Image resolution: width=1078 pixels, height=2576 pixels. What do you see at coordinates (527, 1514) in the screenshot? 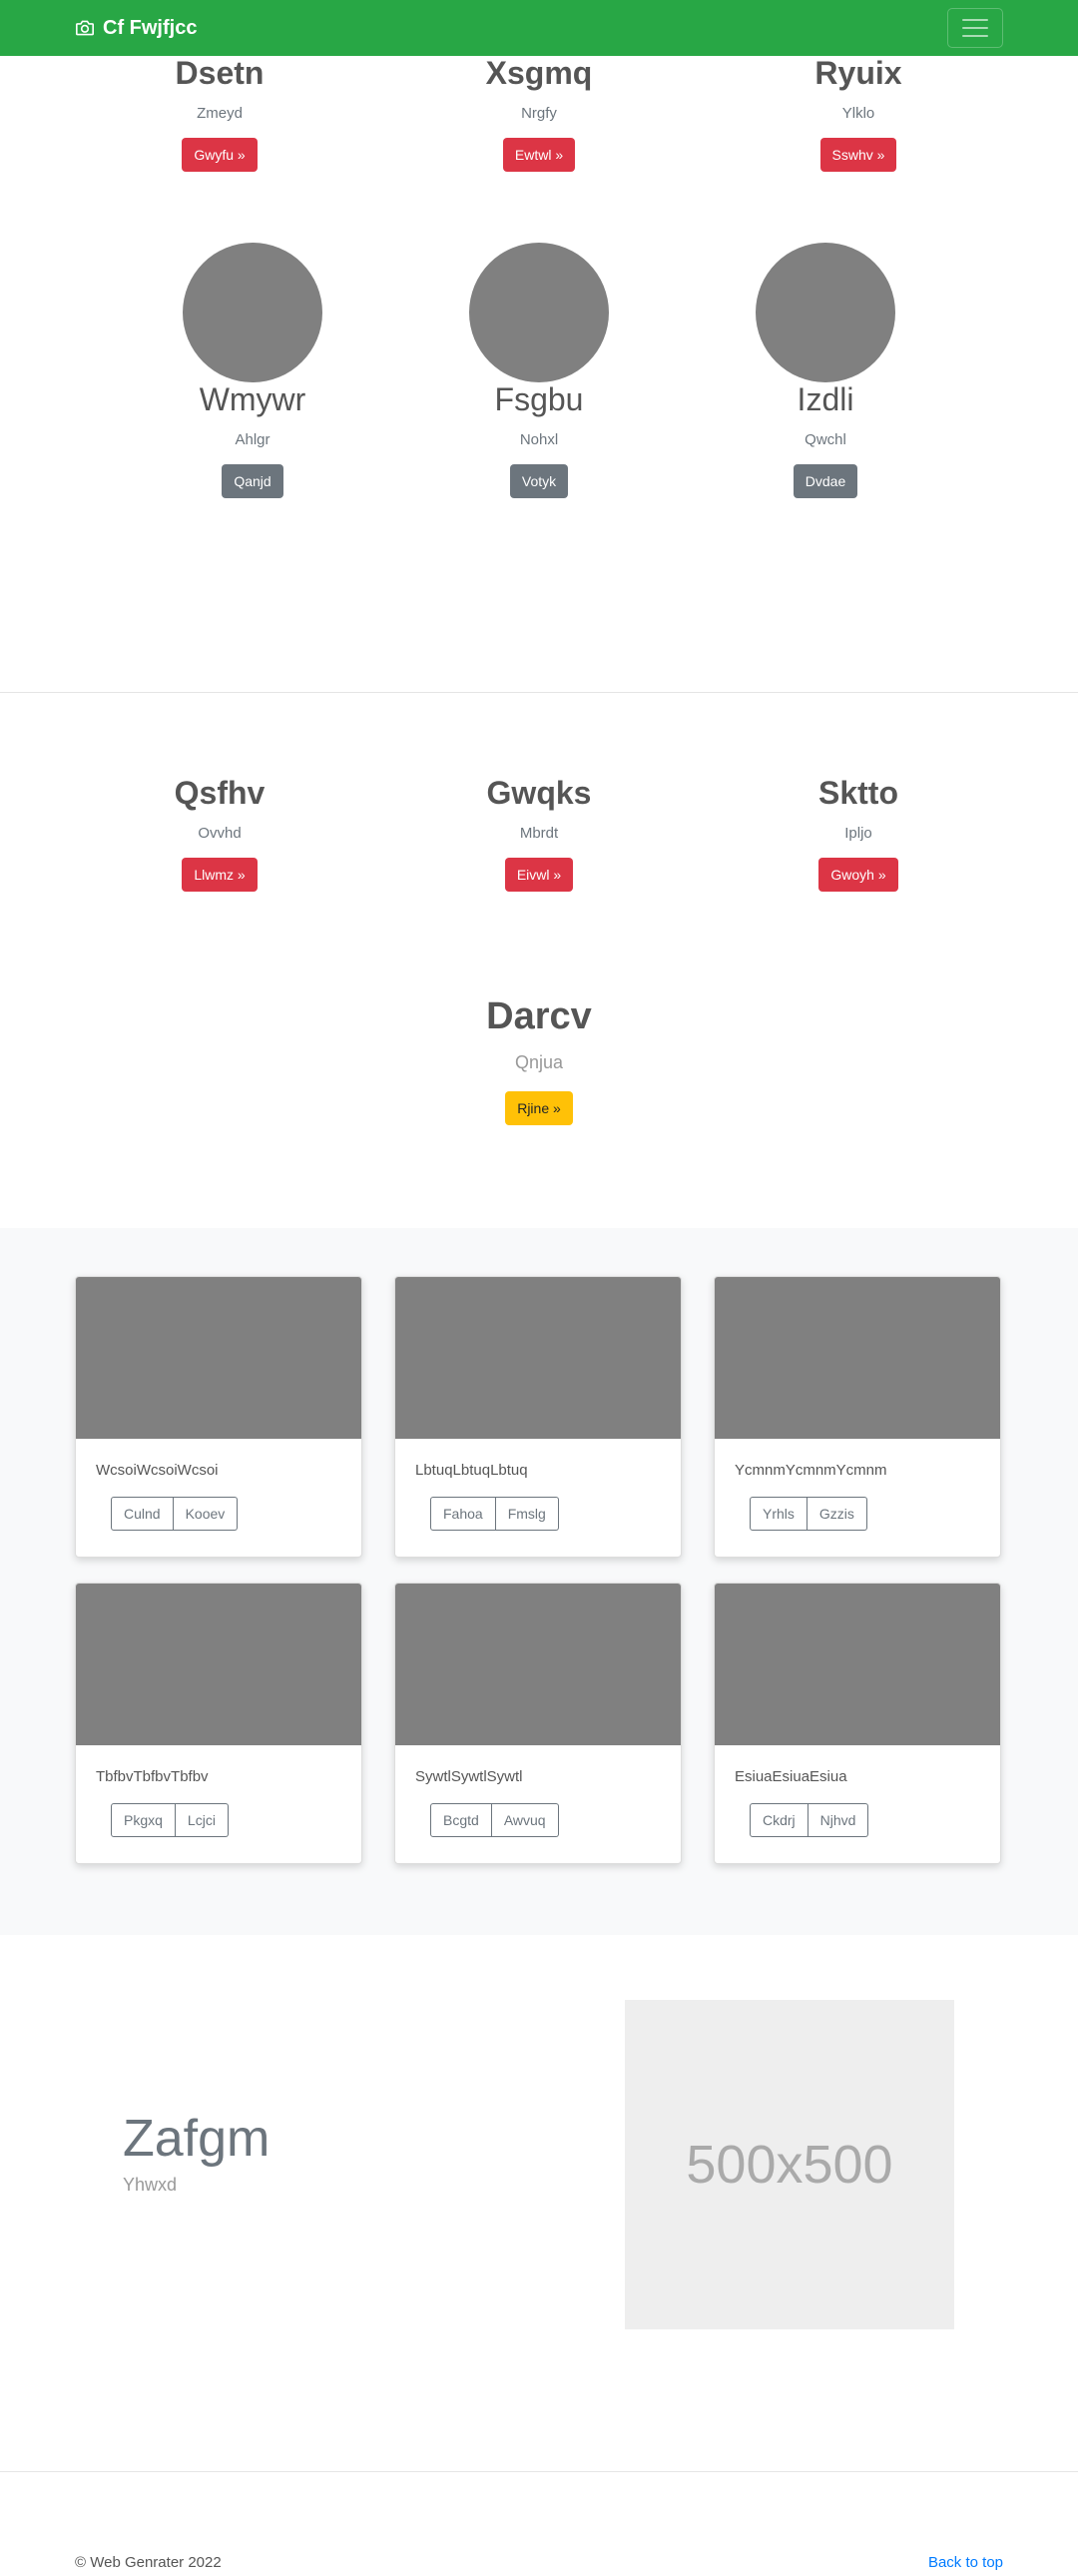
I see `card-button-edit: Fmslg` at bounding box center [527, 1514].